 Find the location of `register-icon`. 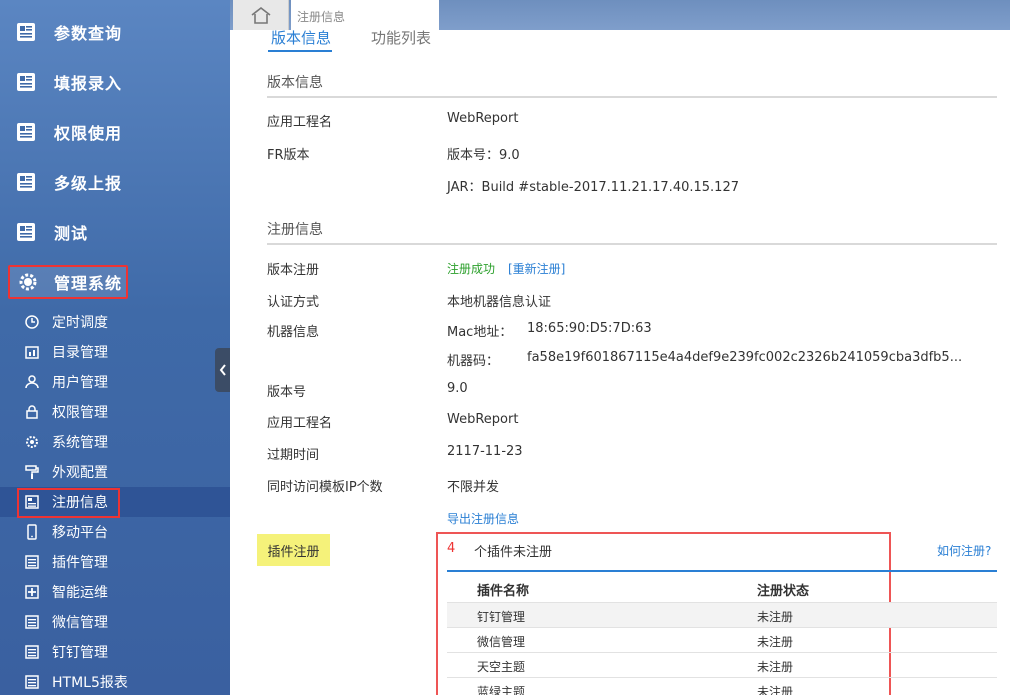

register-icon is located at coordinates (32, 502).